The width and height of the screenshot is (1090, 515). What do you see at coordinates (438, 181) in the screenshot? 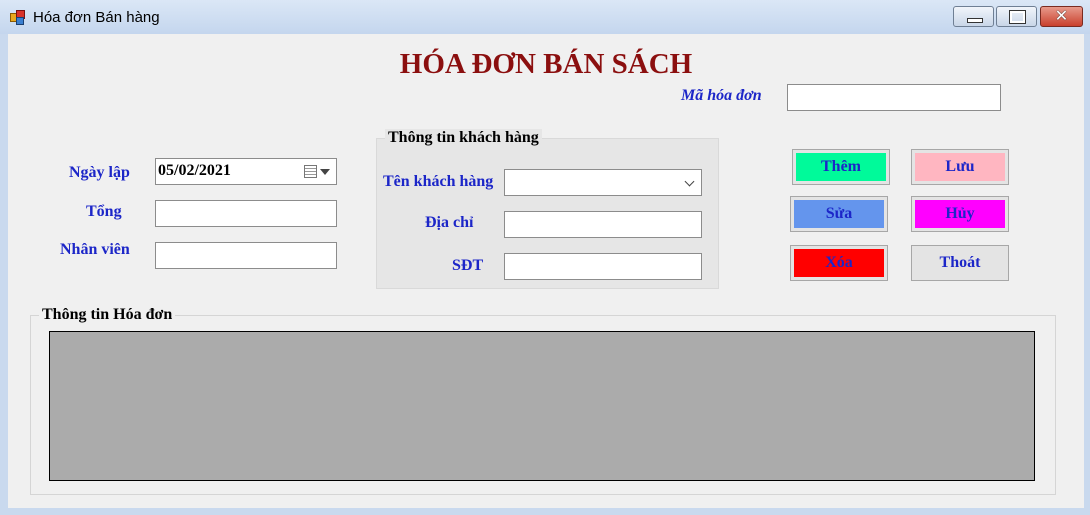
I see `customer-name-label: Tên khách hàng` at bounding box center [438, 181].